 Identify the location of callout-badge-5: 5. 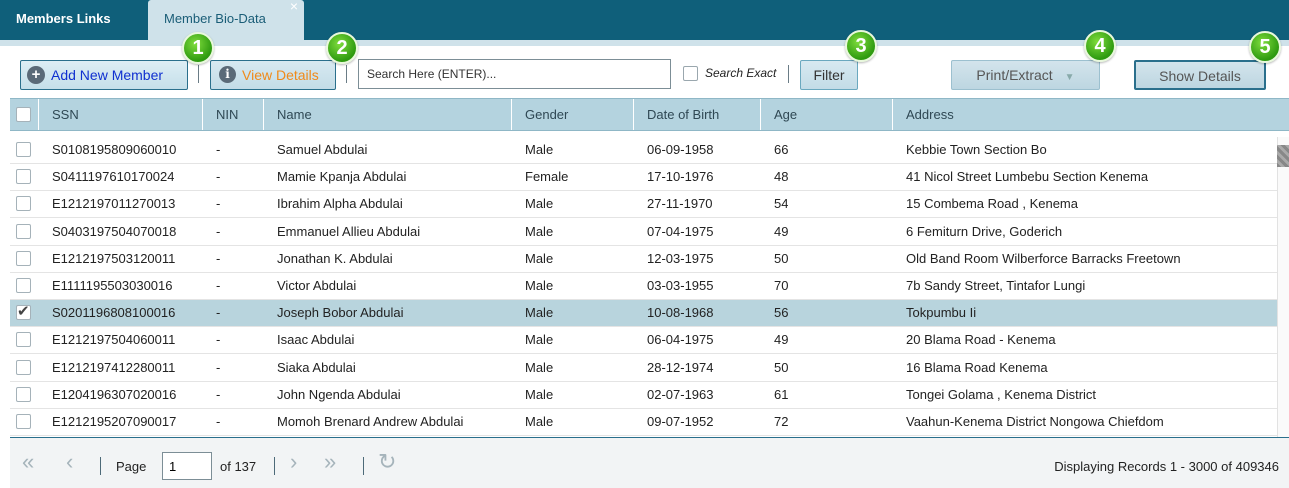
(1265, 47).